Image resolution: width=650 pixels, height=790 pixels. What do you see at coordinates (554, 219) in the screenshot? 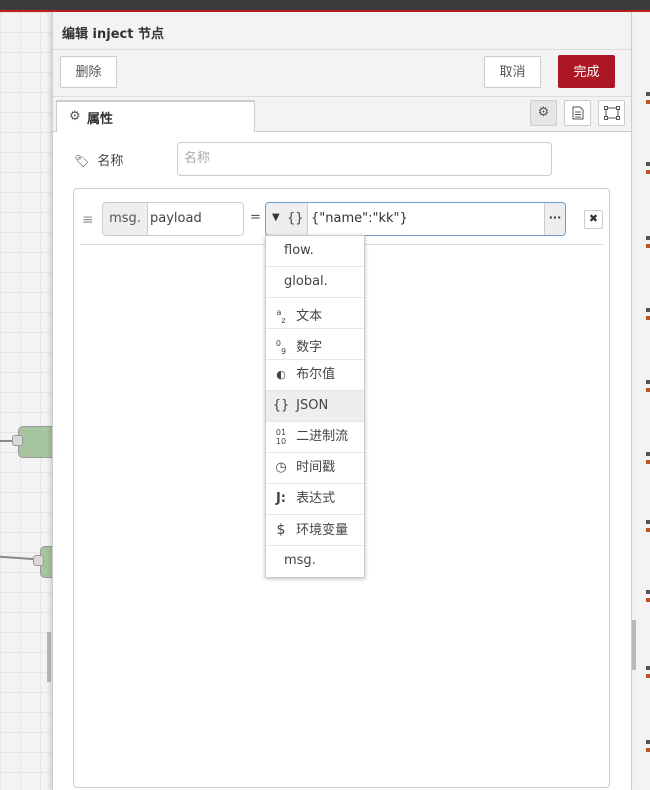
I see `expand-editor-button: ···` at bounding box center [554, 219].